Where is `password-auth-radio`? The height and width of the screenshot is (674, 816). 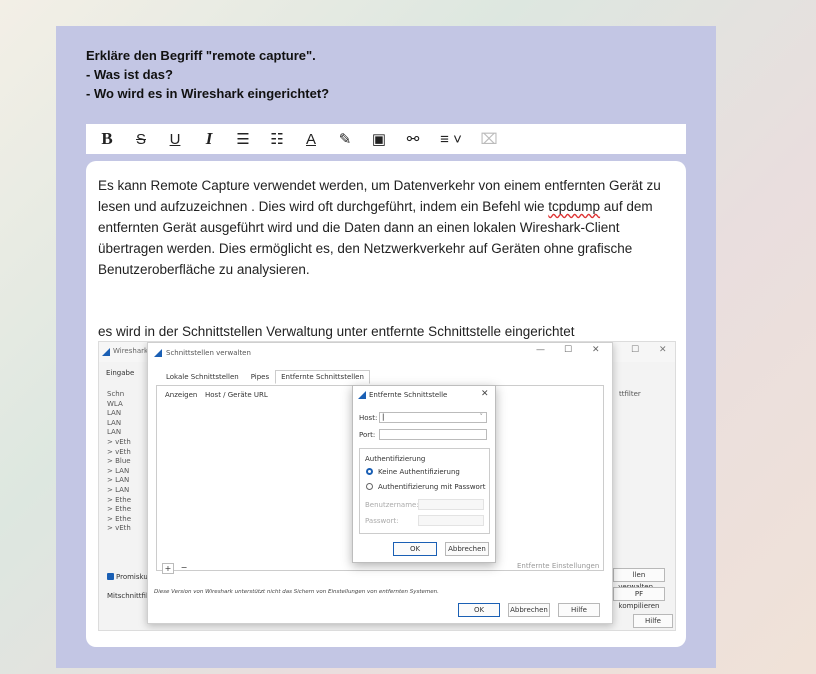 password-auth-radio is located at coordinates (369, 486).